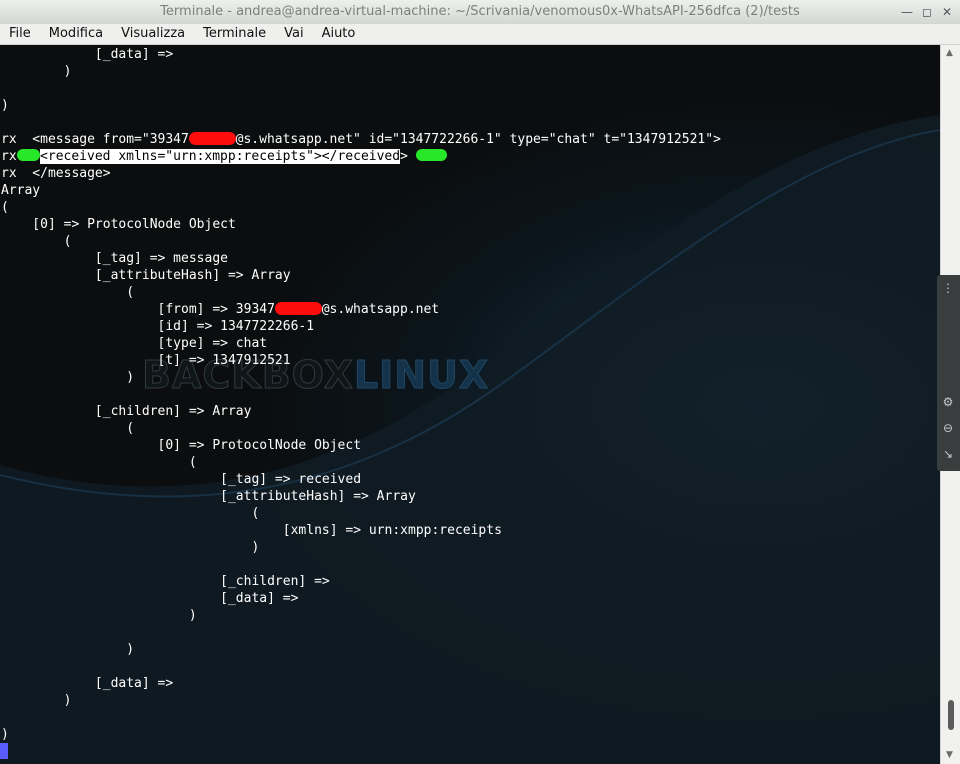  I want to click on line-text: @s.whatsapp.net, so click(380, 309).